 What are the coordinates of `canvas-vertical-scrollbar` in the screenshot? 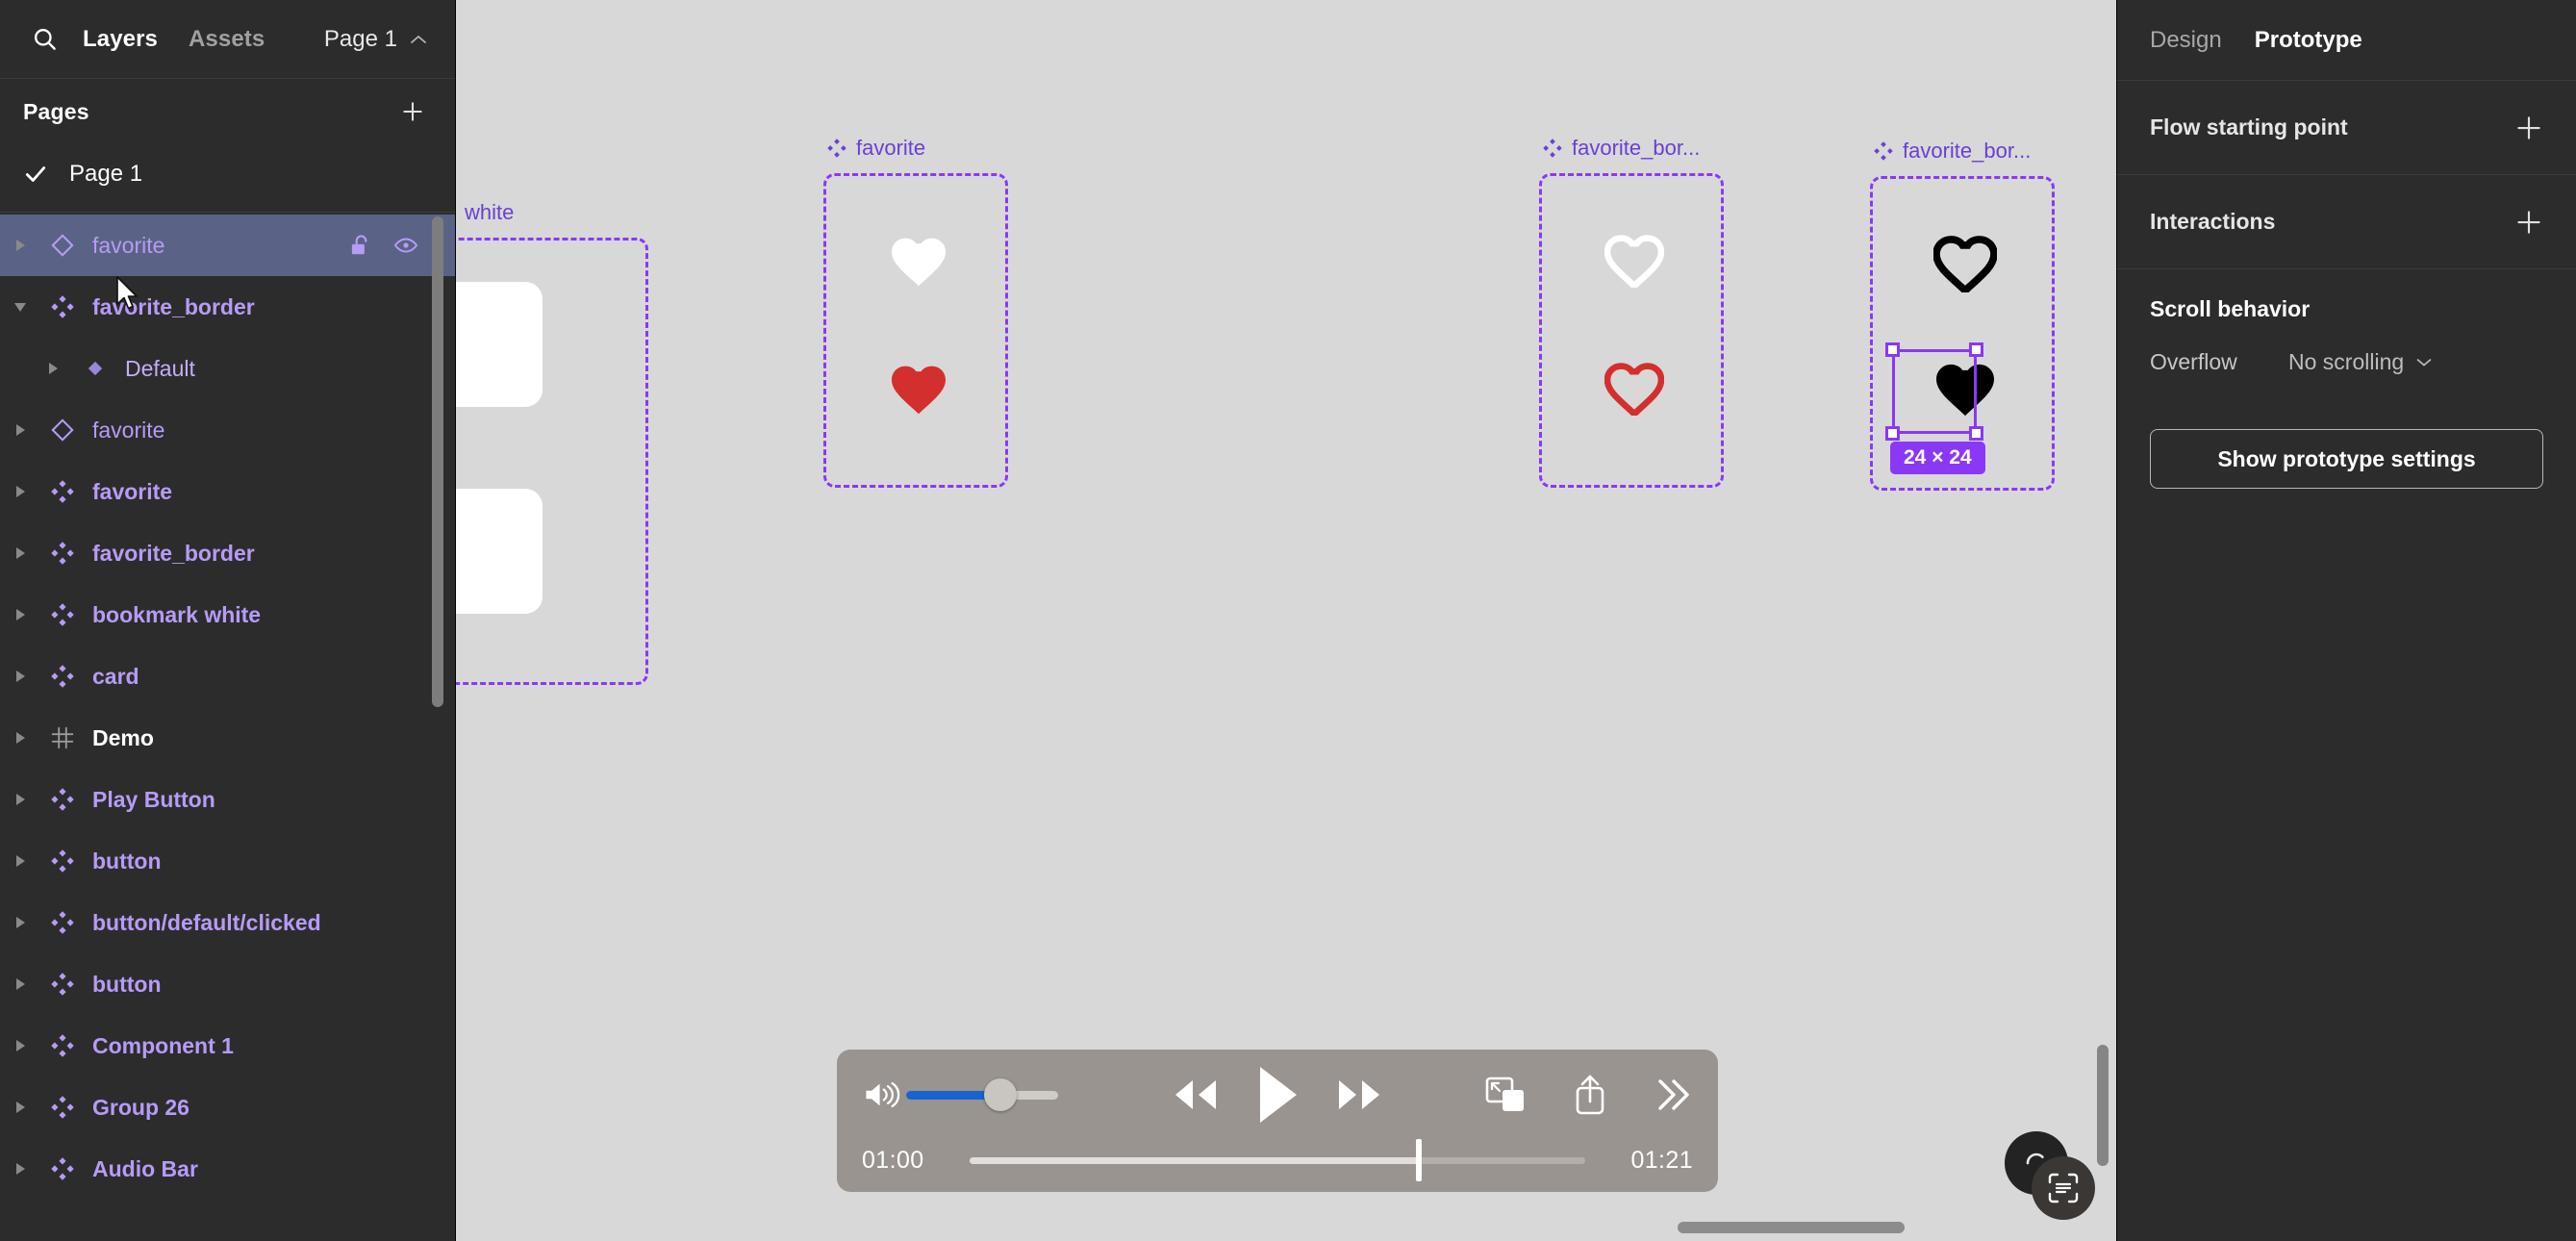 It's located at (2103, 1105).